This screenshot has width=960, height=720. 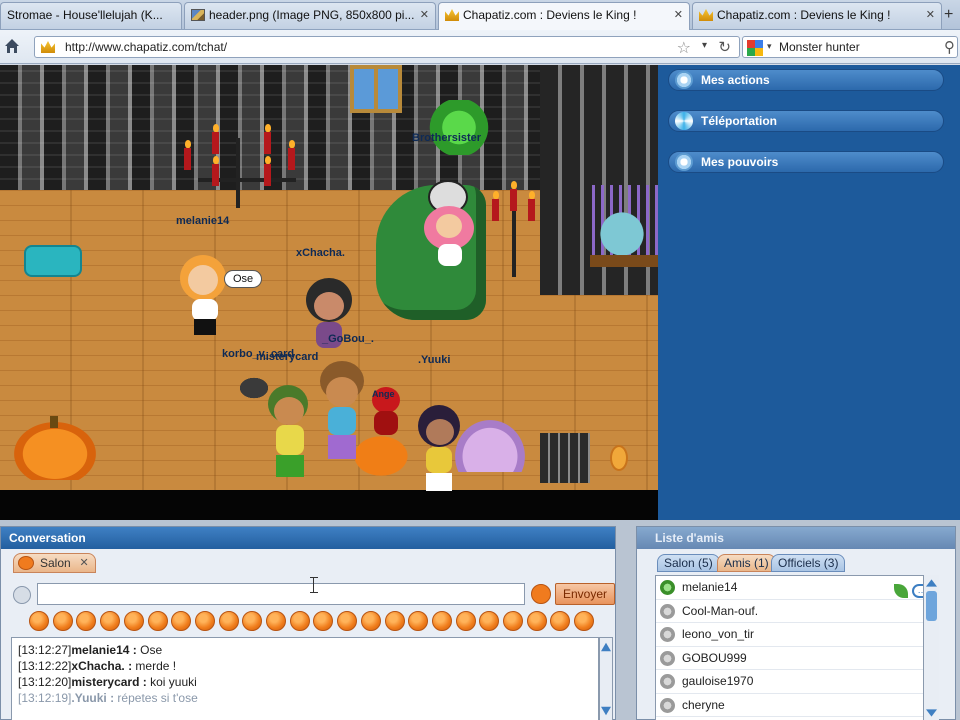 I want to click on message-nick: .Yuuki :, so click(x=92, y=698).